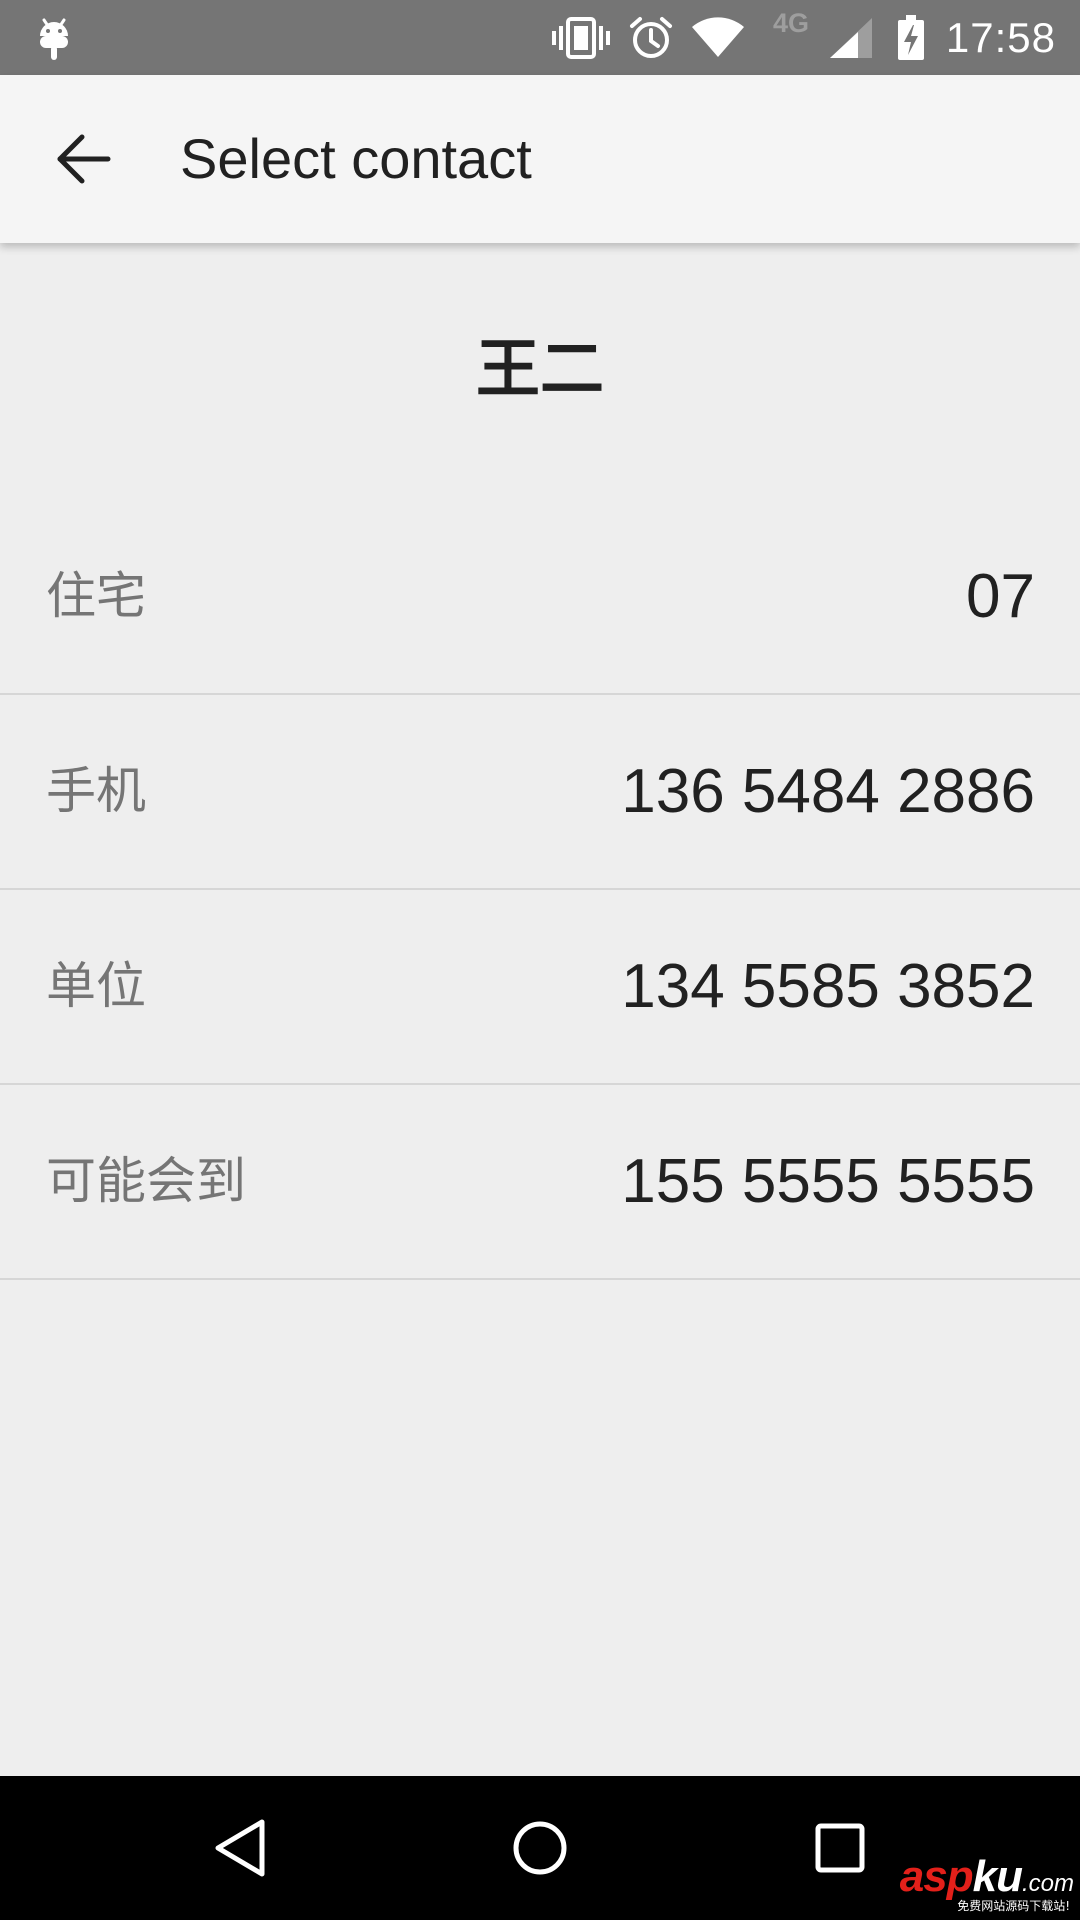 The image size is (1080, 1920). Describe the element at coordinates (540, 370) in the screenshot. I see `contact-name: 王二` at that location.